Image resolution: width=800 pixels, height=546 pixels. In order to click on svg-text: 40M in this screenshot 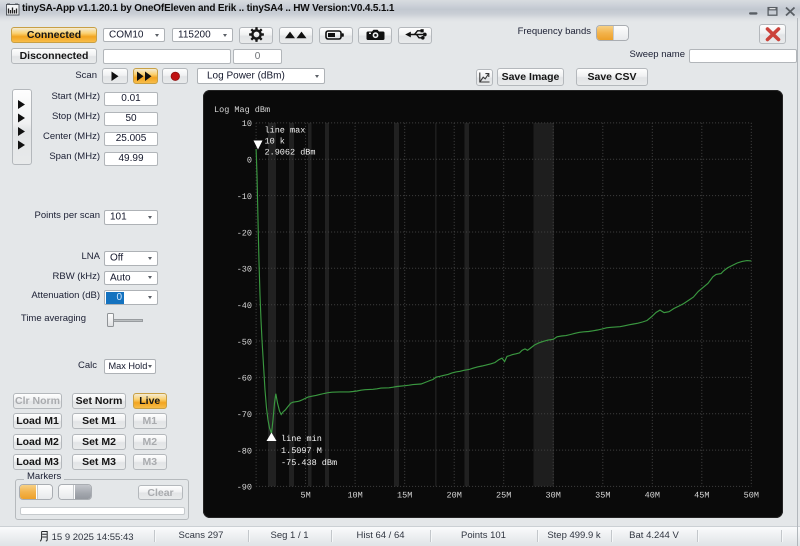, I will do `click(652, 496)`.